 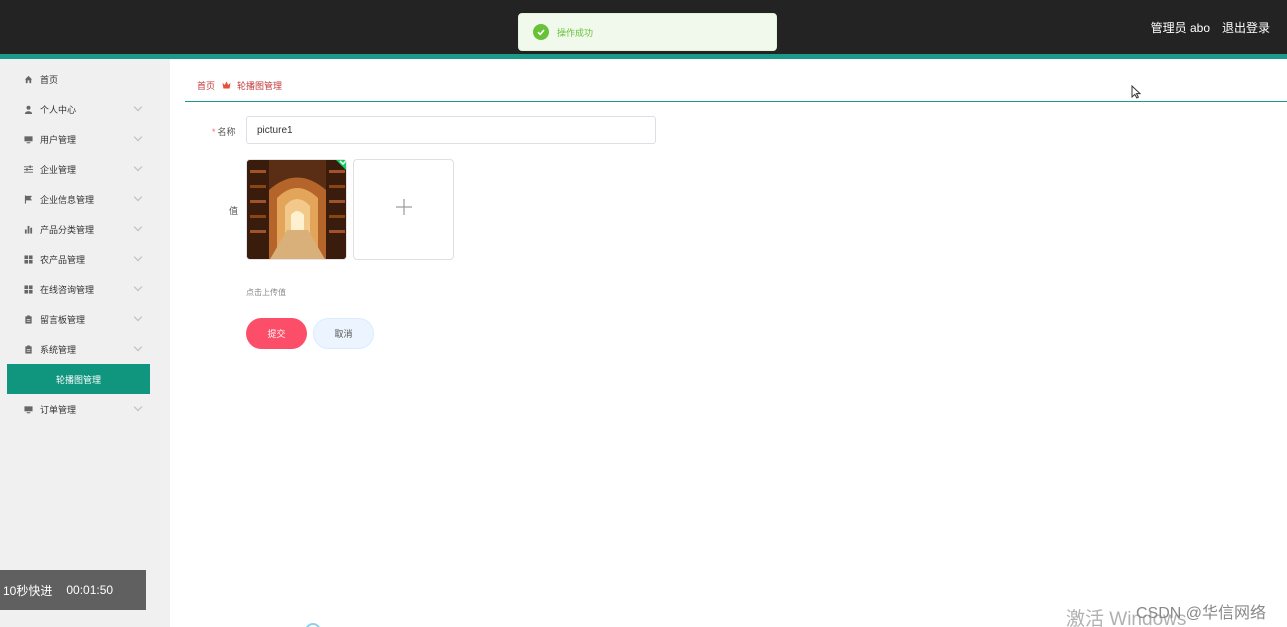 What do you see at coordinates (58, 109) in the screenshot?
I see `sidebar-item-label: 个人中心` at bounding box center [58, 109].